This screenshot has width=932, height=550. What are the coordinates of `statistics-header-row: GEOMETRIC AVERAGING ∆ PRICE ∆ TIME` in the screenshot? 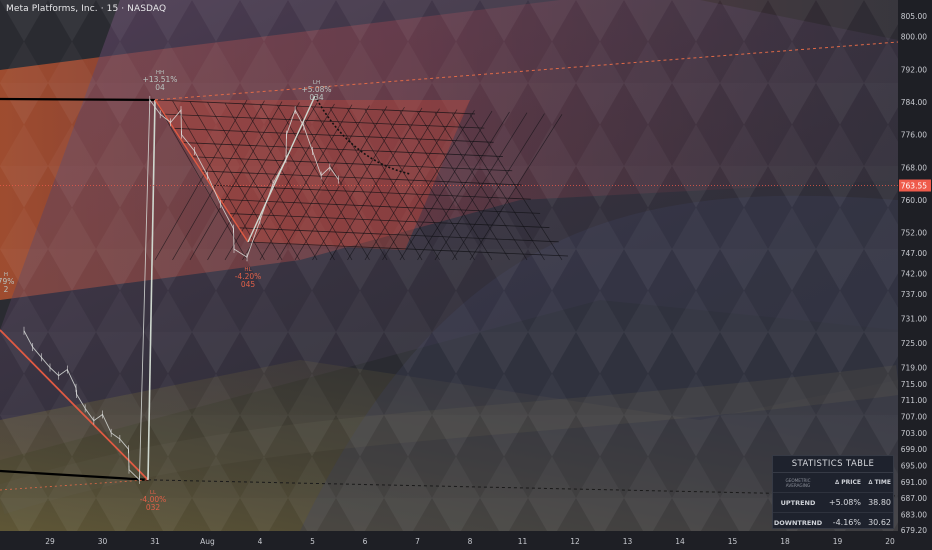 It's located at (833, 483).